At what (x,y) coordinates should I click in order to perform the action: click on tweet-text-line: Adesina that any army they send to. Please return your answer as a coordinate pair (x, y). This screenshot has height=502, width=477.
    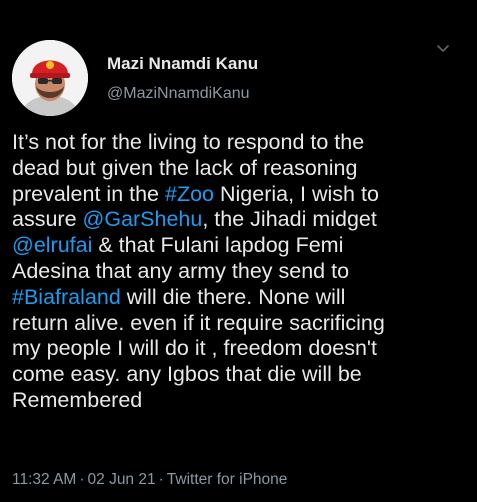
    Looking at the image, I should click on (242, 272).